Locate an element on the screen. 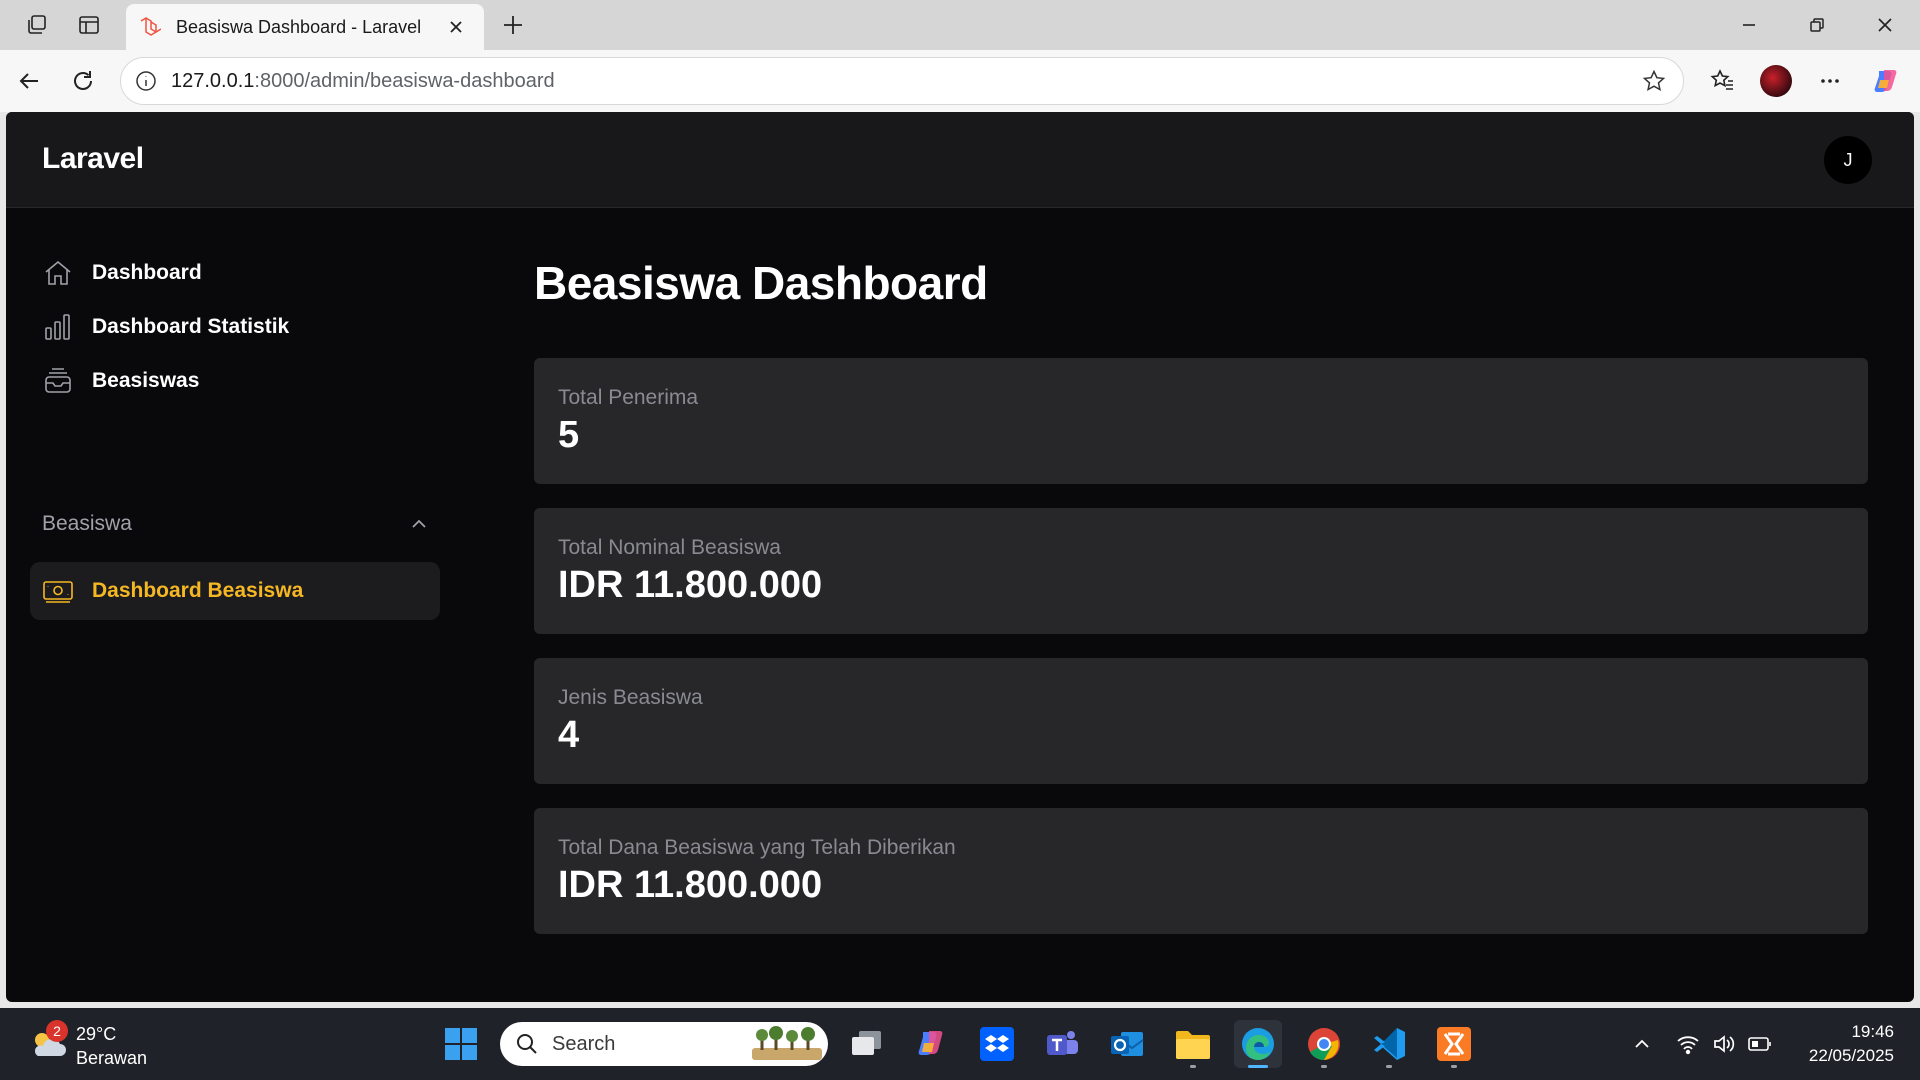  app-topbar: Laravel J is located at coordinates (960, 160).